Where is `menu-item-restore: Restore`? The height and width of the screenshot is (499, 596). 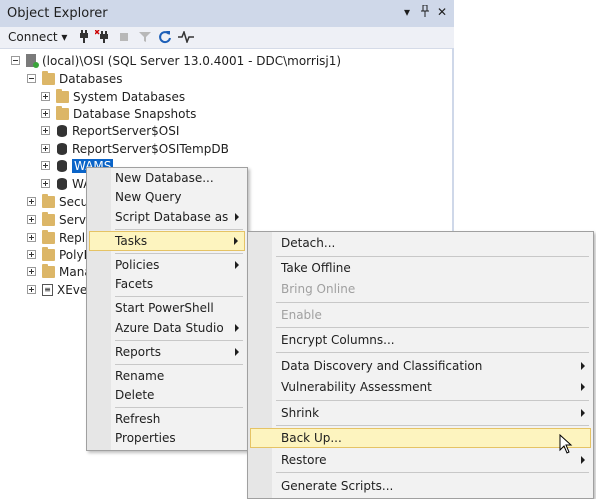
menu-item-restore: Restore is located at coordinates (420, 460).